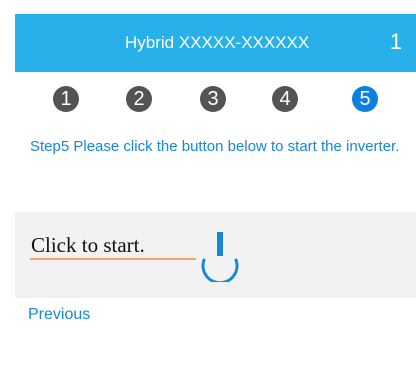 The height and width of the screenshot is (386, 416). I want to click on start-label: Click to start., so click(88, 245).